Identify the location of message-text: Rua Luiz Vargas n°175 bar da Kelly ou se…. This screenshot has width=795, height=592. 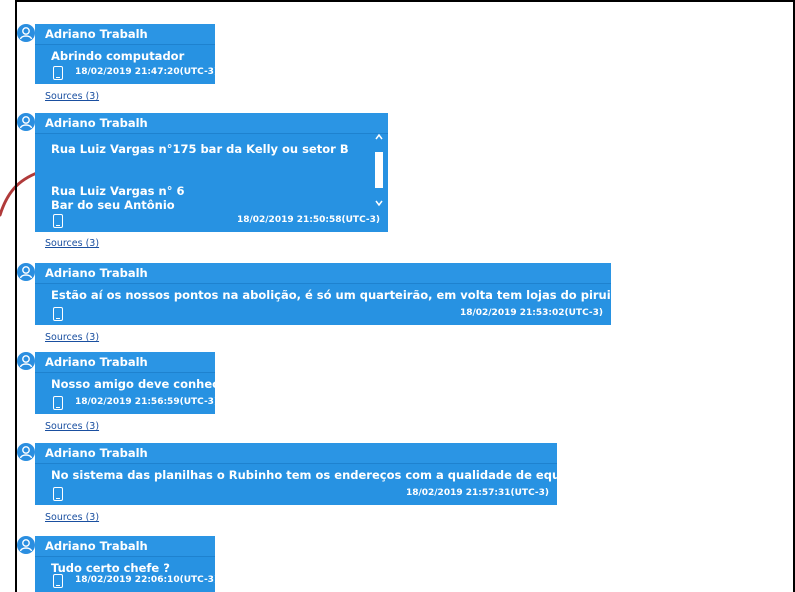
(200, 149).